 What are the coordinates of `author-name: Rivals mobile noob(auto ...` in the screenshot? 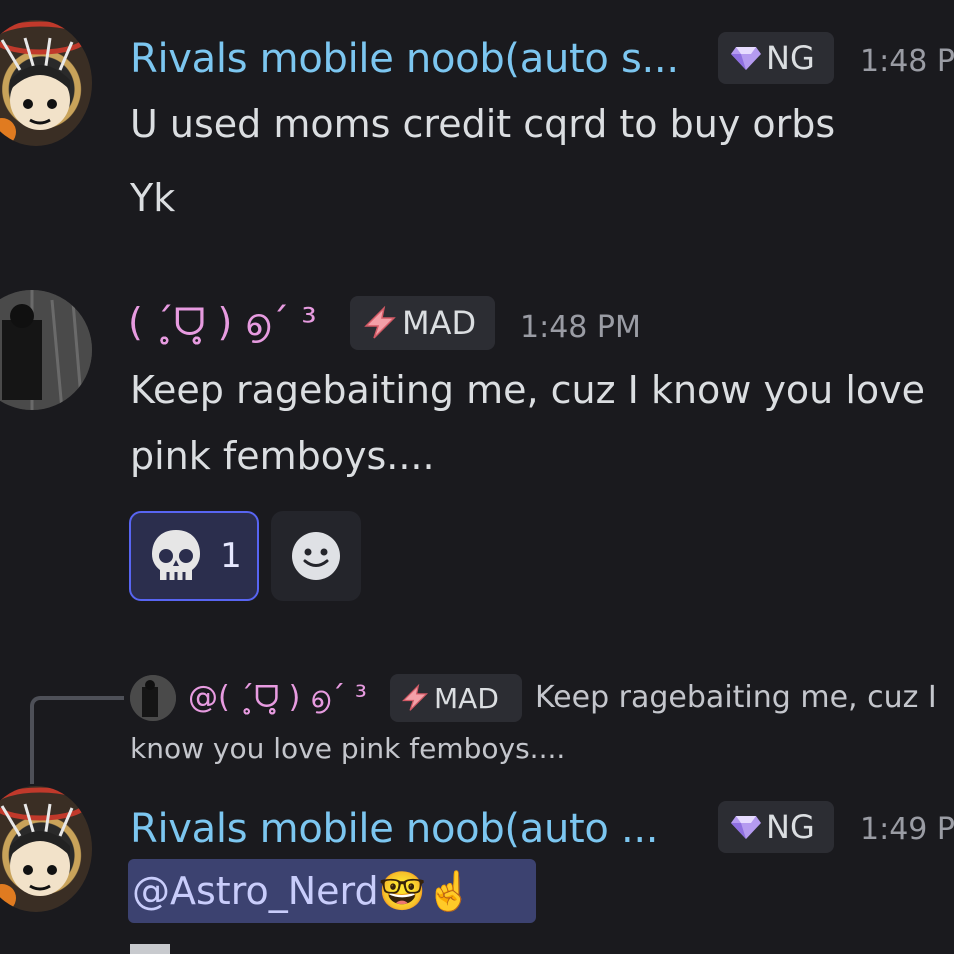 It's located at (394, 829).